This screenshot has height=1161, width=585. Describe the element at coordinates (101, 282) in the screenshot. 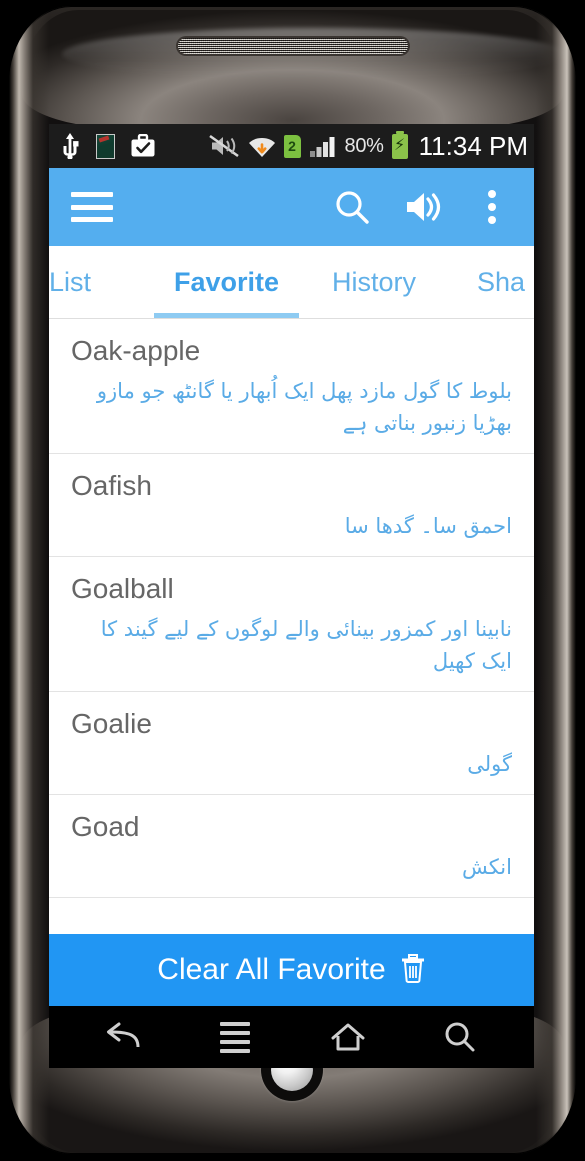

I see `tab-list: List` at that location.